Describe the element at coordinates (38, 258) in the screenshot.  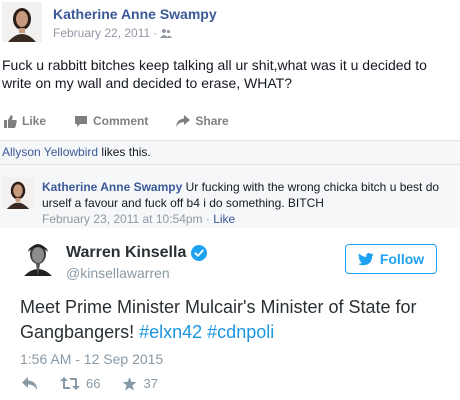
I see `tweet-avatar` at that location.